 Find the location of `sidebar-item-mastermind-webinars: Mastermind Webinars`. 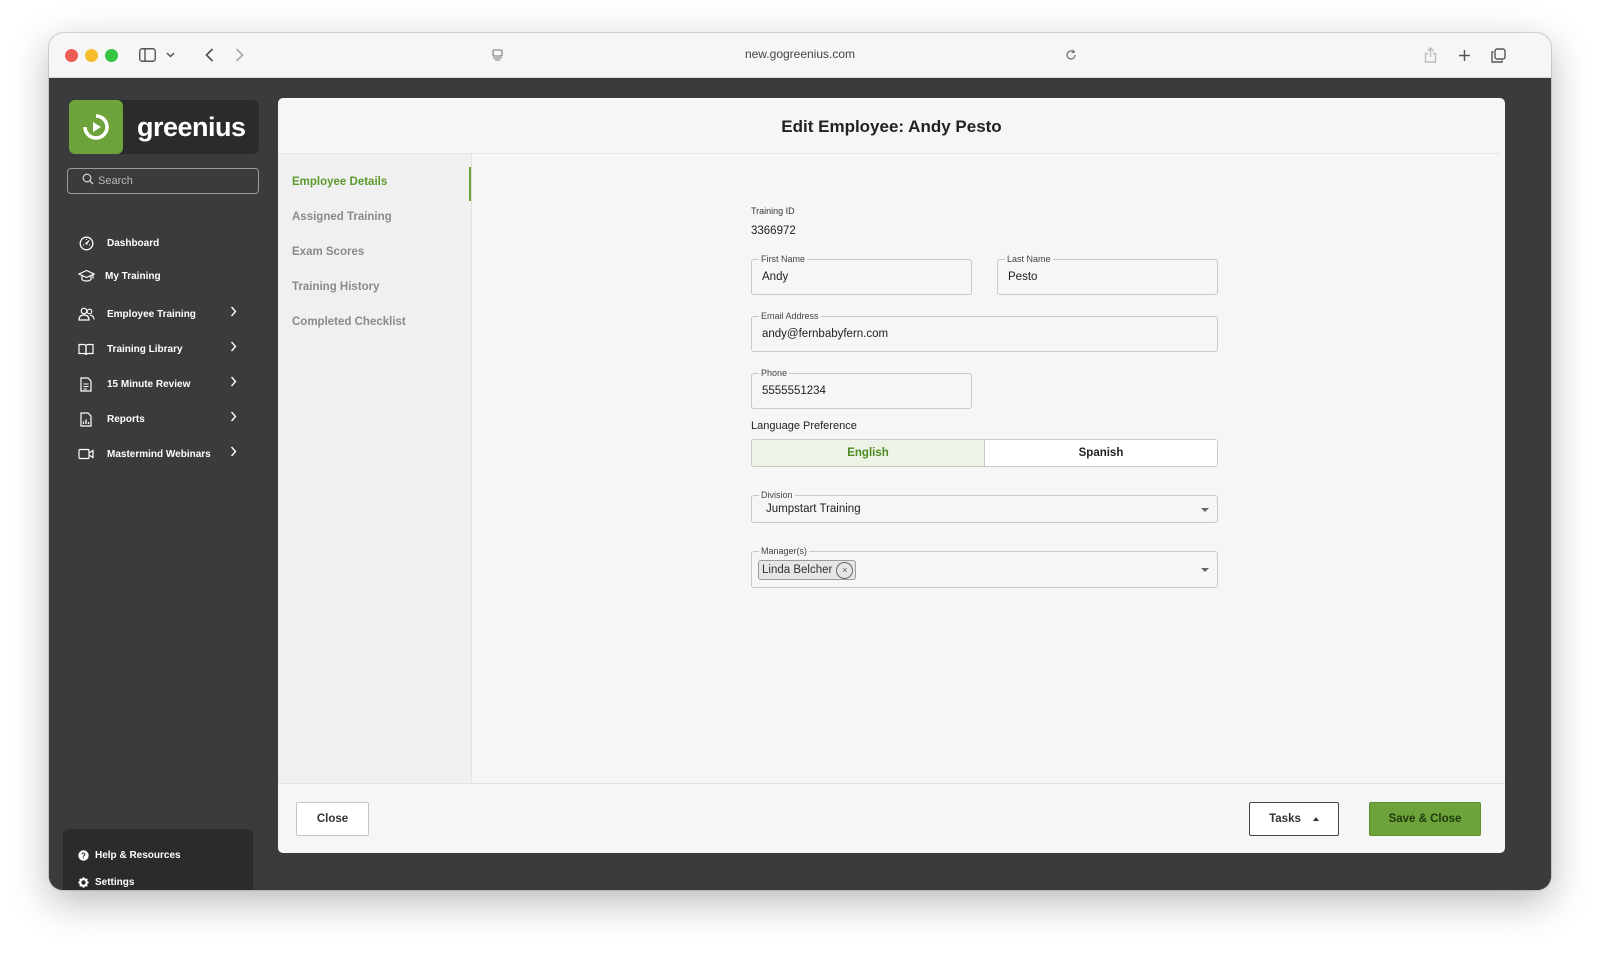

sidebar-item-mastermind-webinars: Mastermind Webinars is located at coordinates (157, 454).